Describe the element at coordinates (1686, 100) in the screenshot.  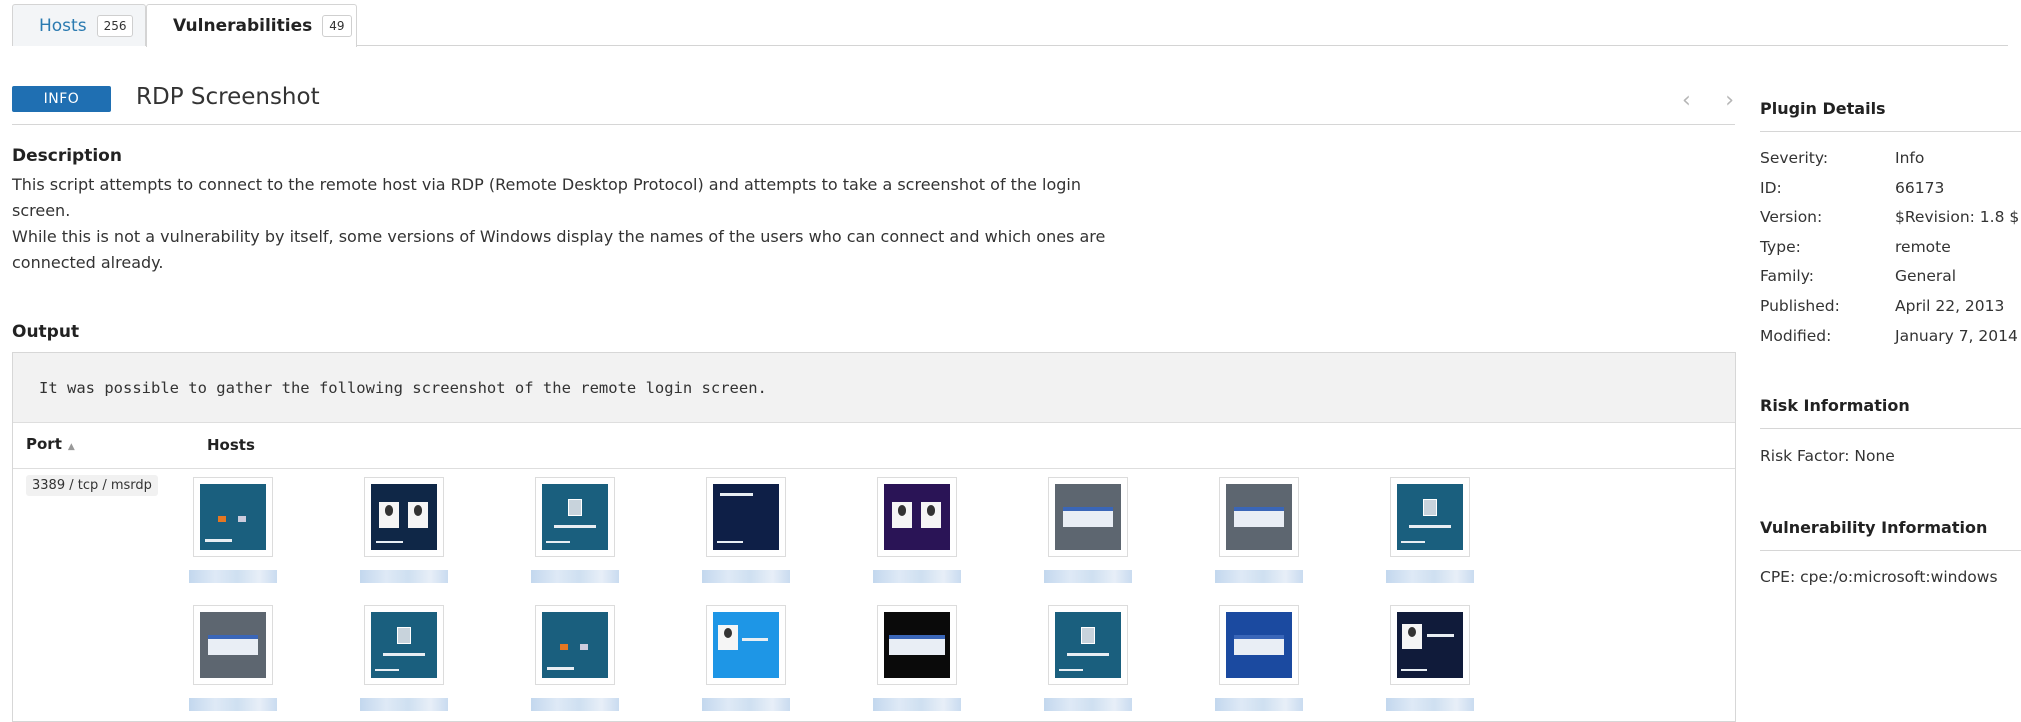
I see `chevron-left-icon: ‹` at that location.